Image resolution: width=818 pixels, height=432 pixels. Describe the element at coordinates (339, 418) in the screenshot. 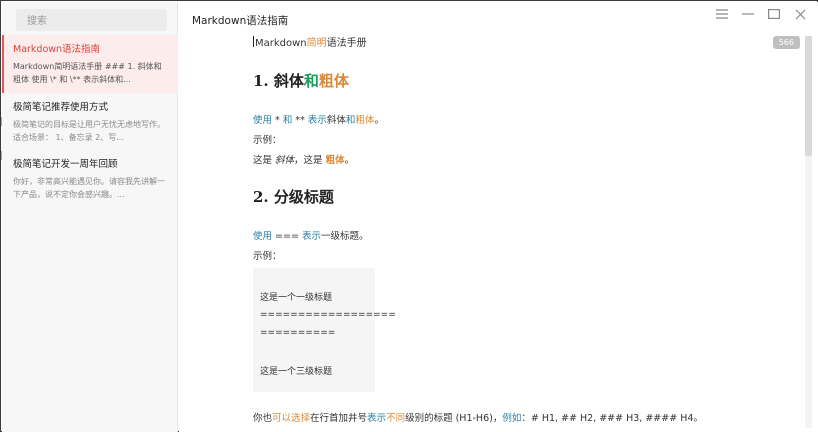

I see `text-part: 在行首加井号` at that location.